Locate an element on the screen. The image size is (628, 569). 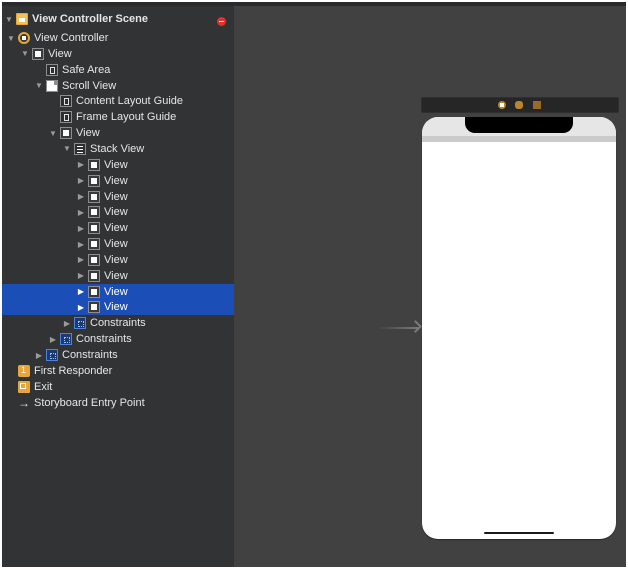
home-indicator is located at coordinates (519, 533).